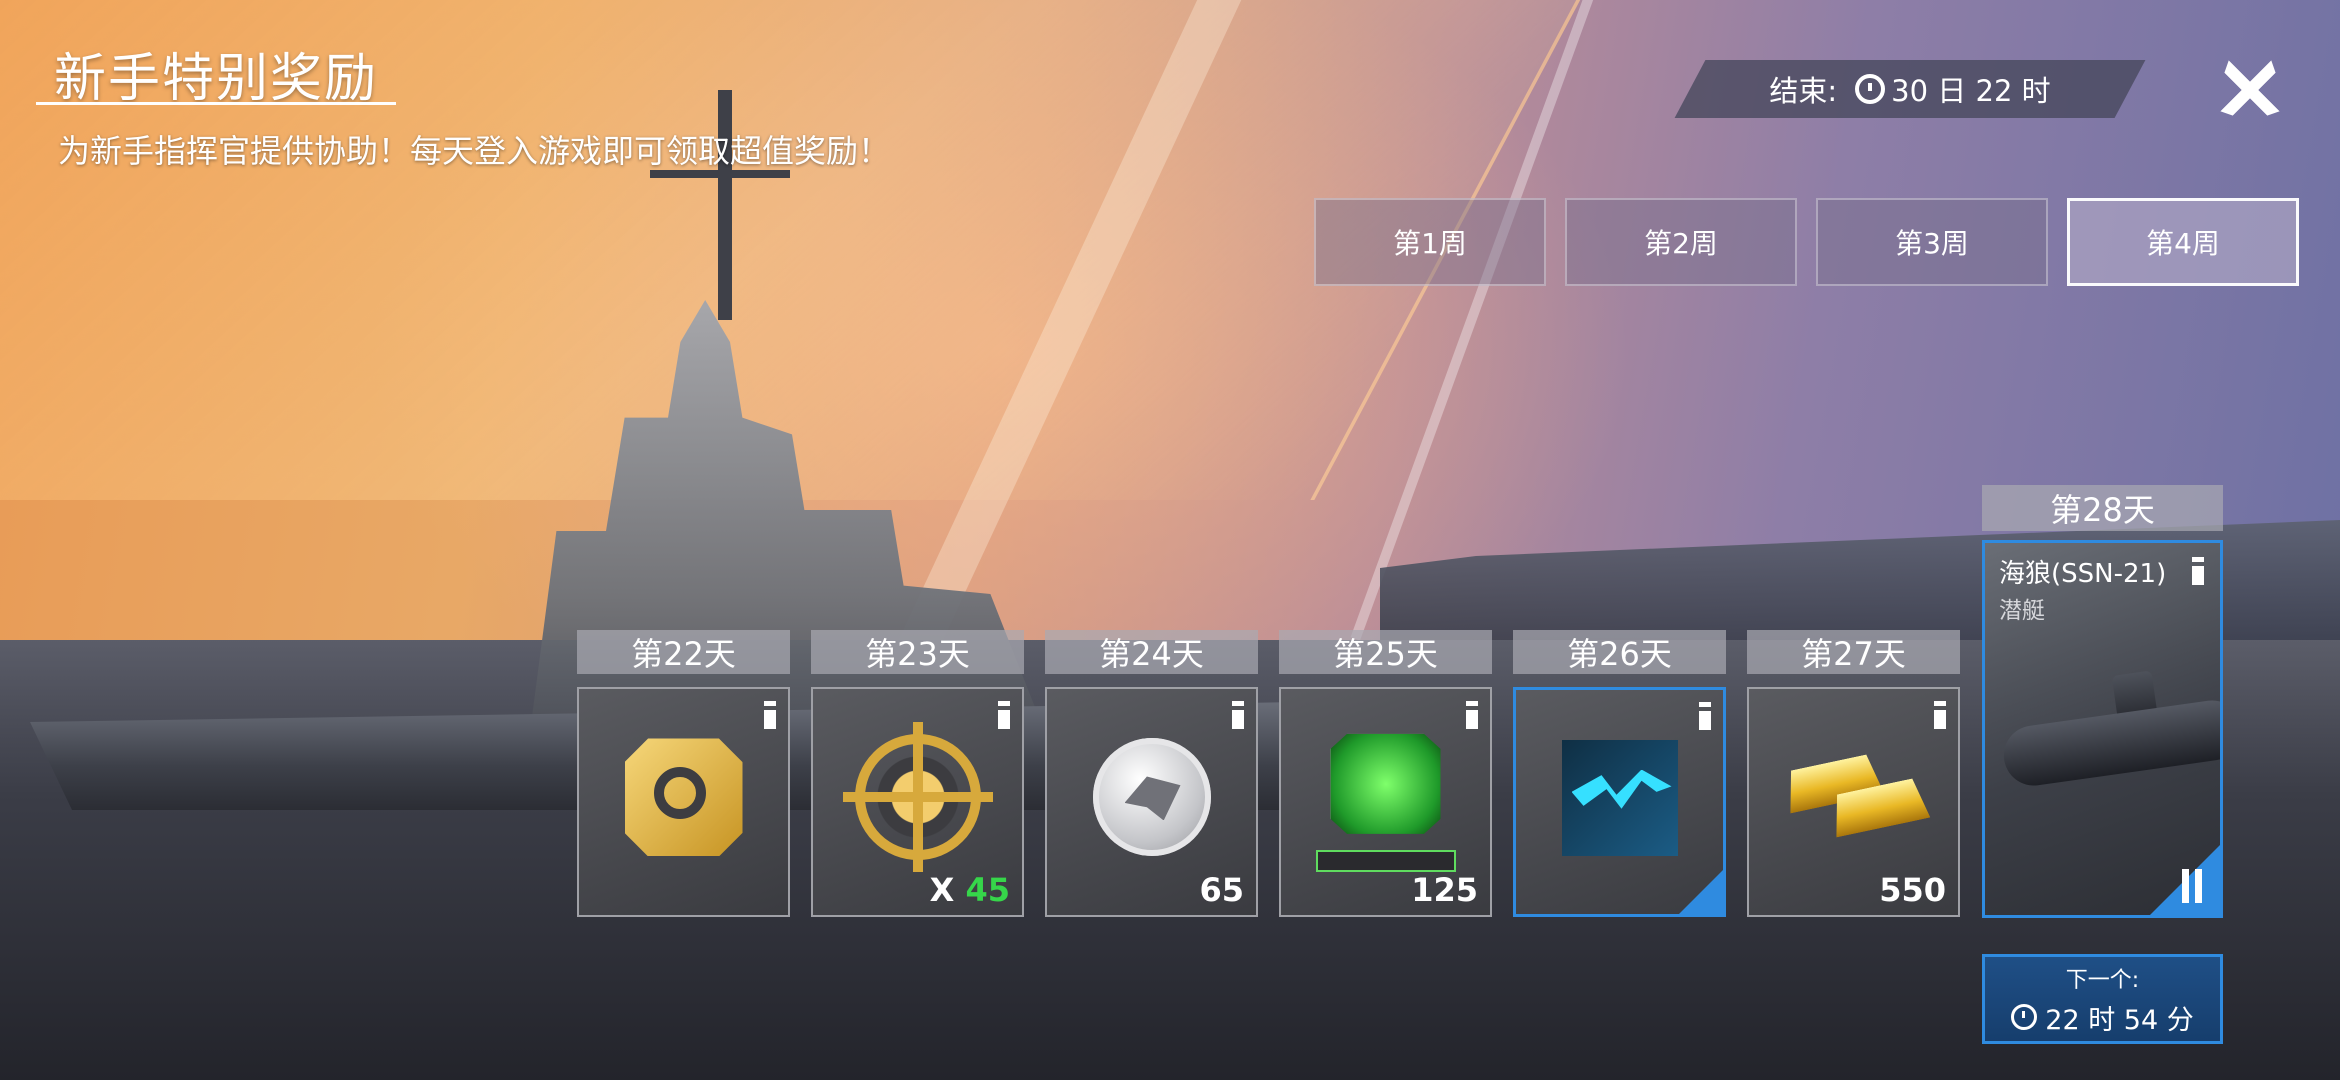 This screenshot has width=2340, height=1080. What do you see at coordinates (969, 890) in the screenshot?
I see `reward-quantity: X 45` at bounding box center [969, 890].